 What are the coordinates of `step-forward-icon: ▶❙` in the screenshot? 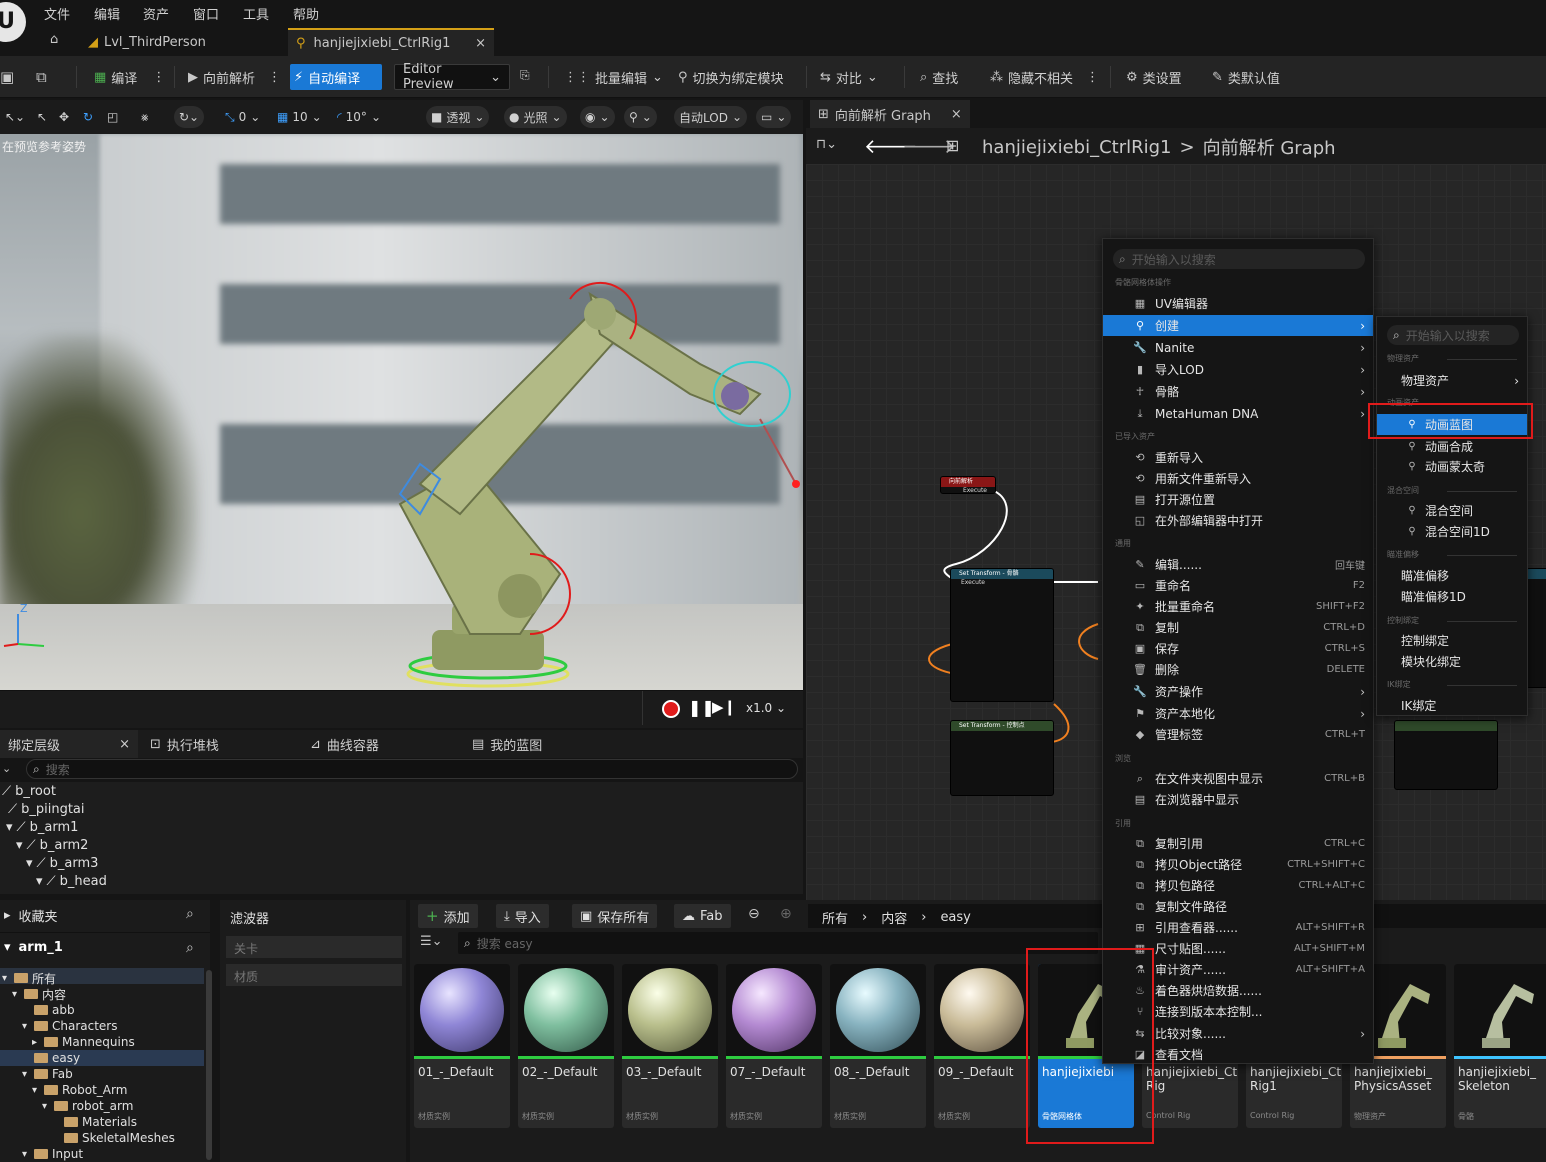 It's located at (724, 707).